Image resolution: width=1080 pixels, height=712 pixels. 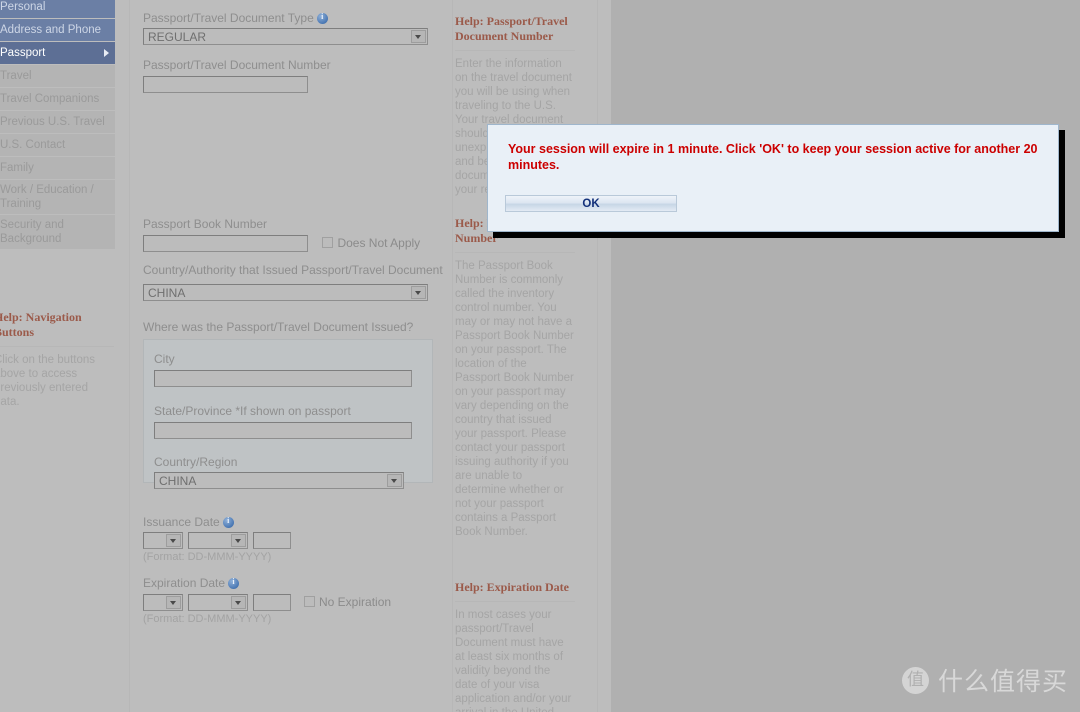 I want to click on issued-city-input, so click(x=283, y=378).